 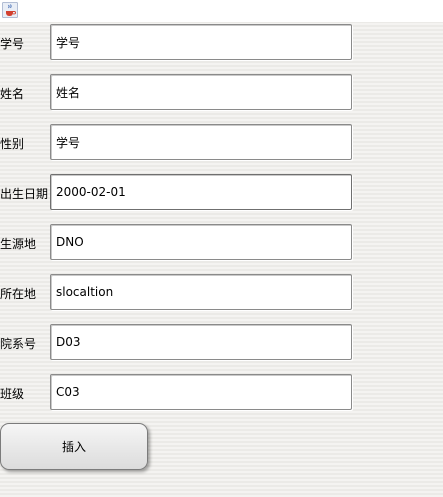 I want to click on java-coffee-cup-icon, so click(x=10, y=10).